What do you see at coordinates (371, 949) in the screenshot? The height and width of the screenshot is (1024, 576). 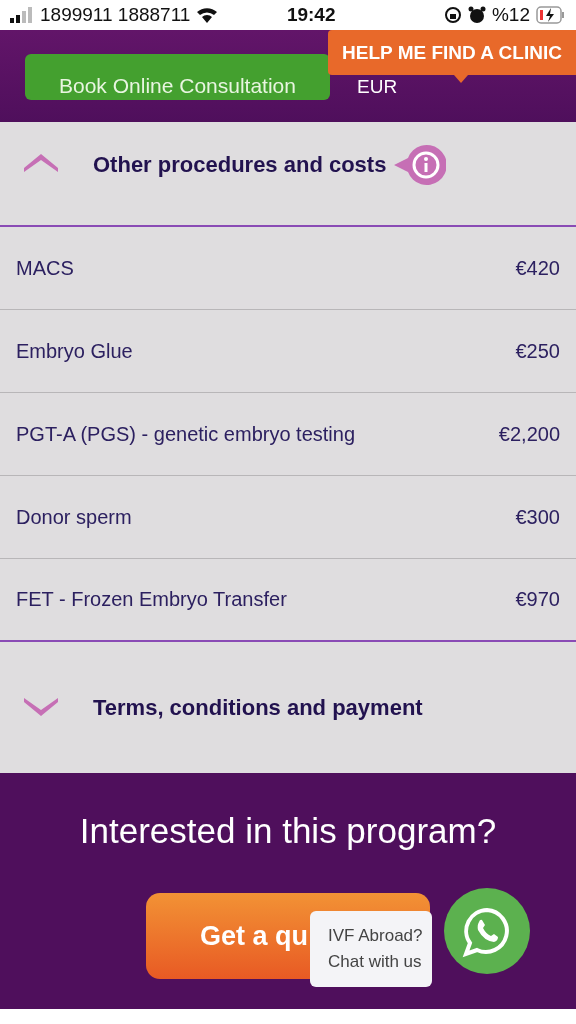 I see `chat-tooltip: IVF Abroad? Chat with us` at bounding box center [371, 949].